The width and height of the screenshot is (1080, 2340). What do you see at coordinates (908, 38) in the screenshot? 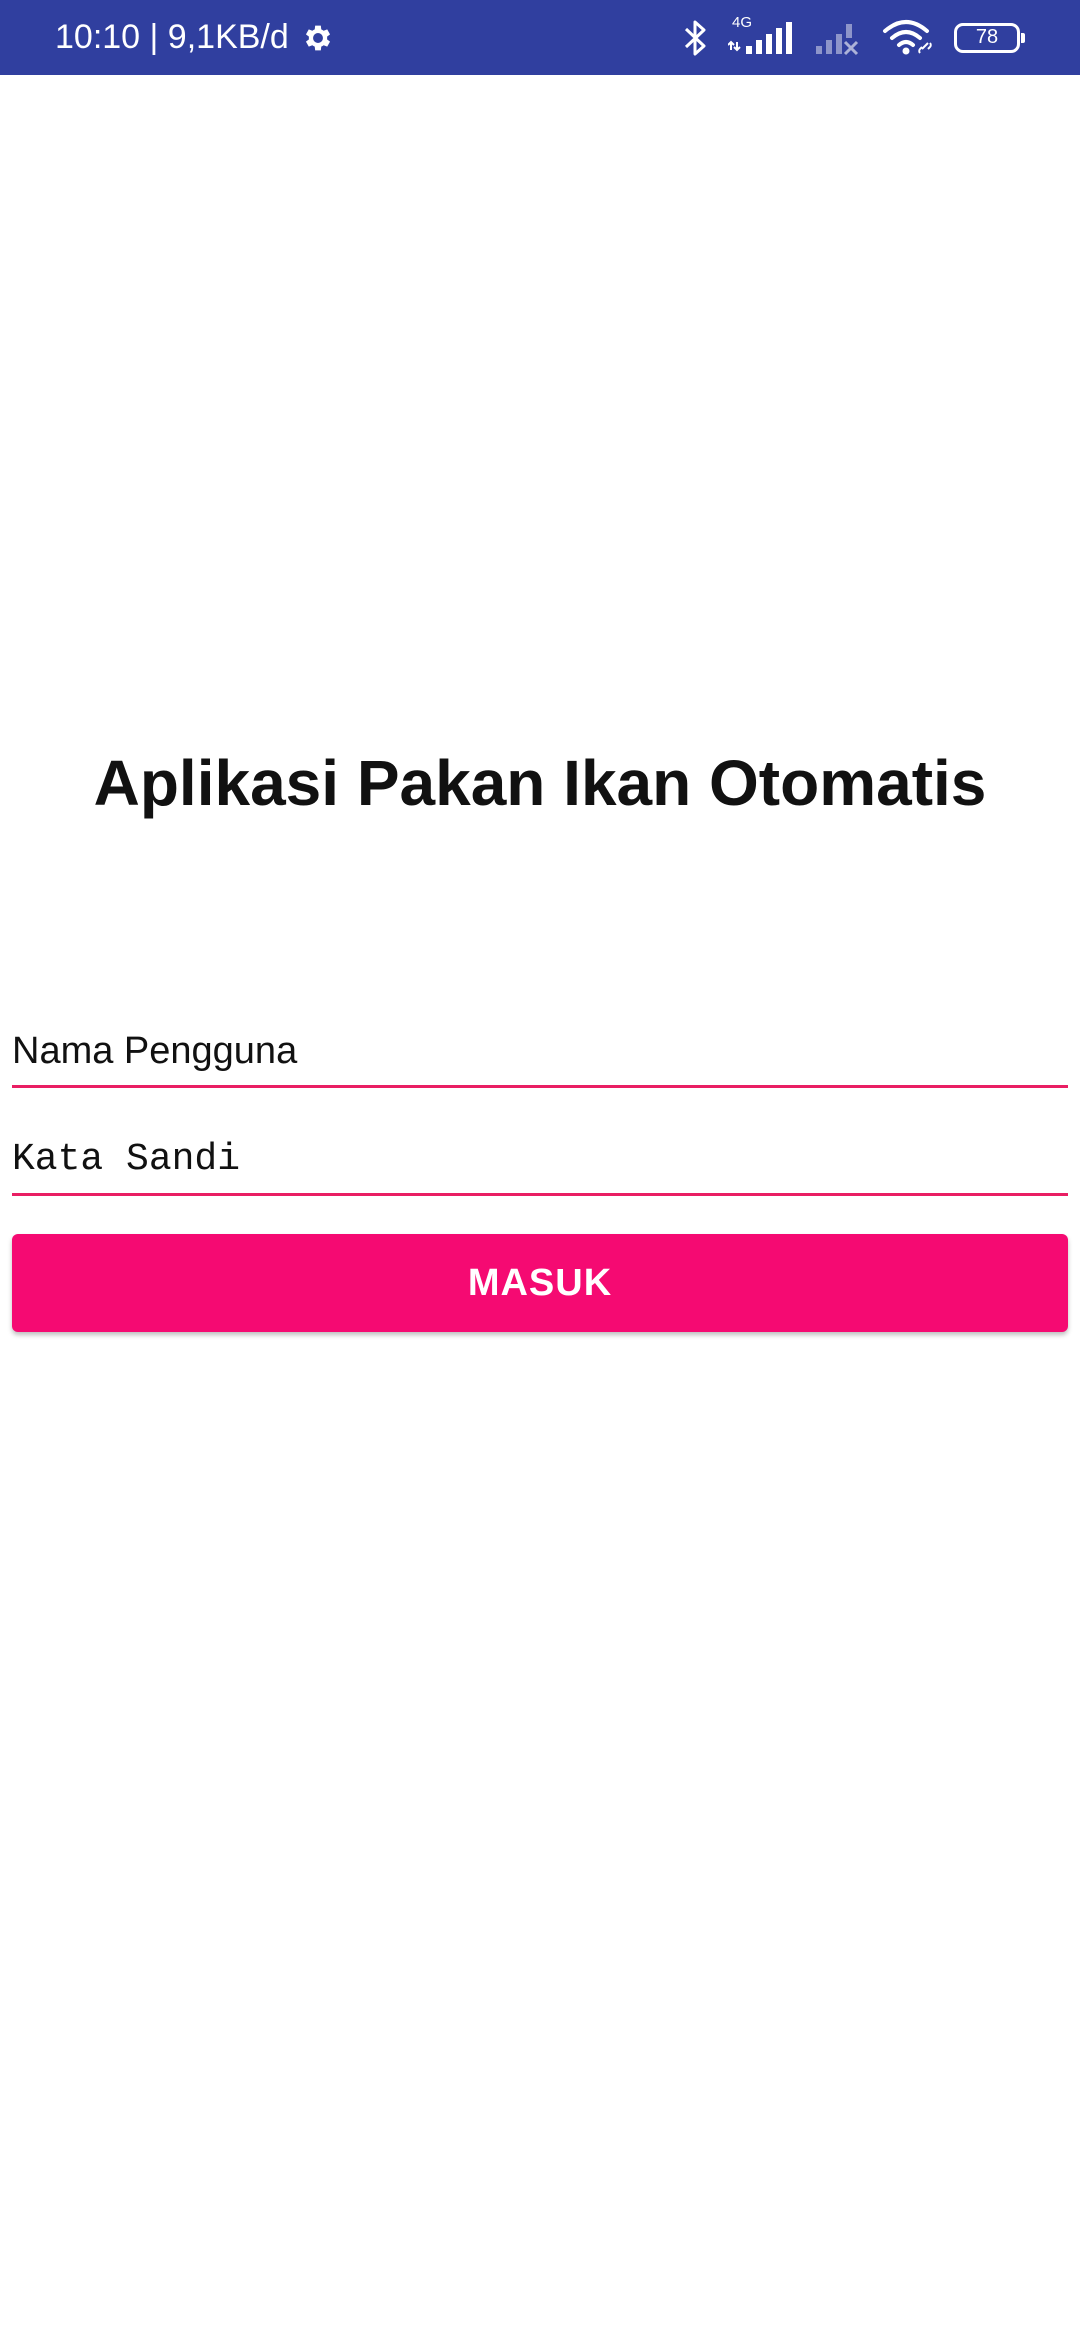
I see `wifi-icon` at bounding box center [908, 38].